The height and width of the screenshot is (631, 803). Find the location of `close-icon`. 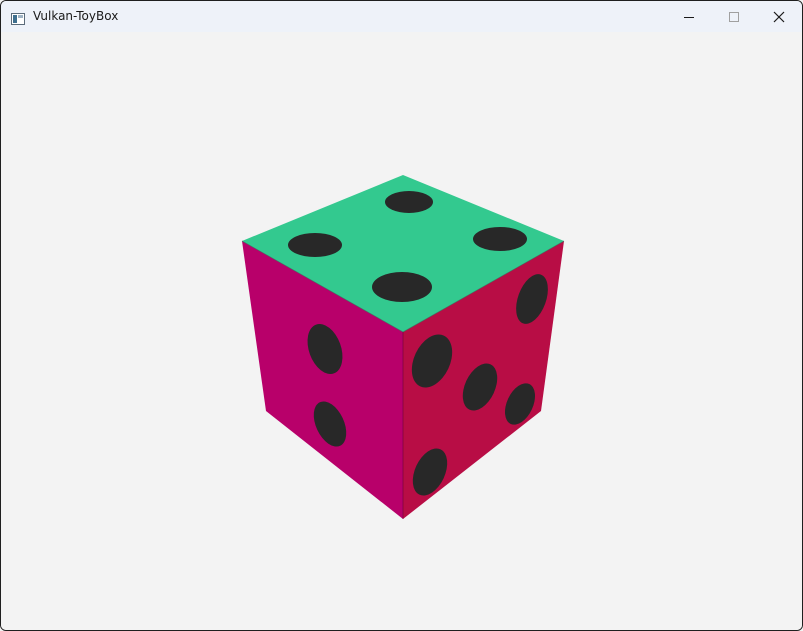

close-icon is located at coordinates (779, 17).